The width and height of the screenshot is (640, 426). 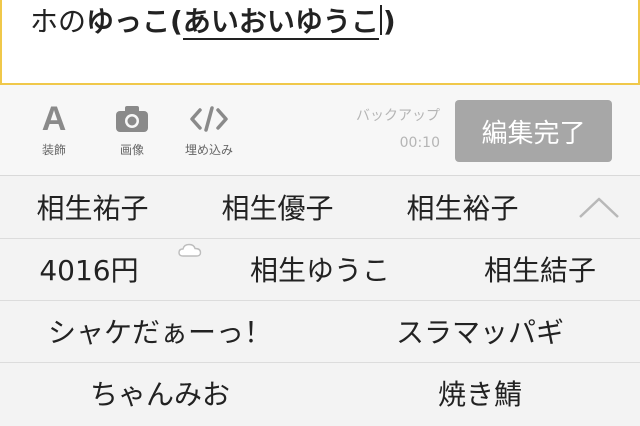 What do you see at coordinates (160, 393) in the screenshot?
I see `candidate-item: ちゃんみお` at bounding box center [160, 393].